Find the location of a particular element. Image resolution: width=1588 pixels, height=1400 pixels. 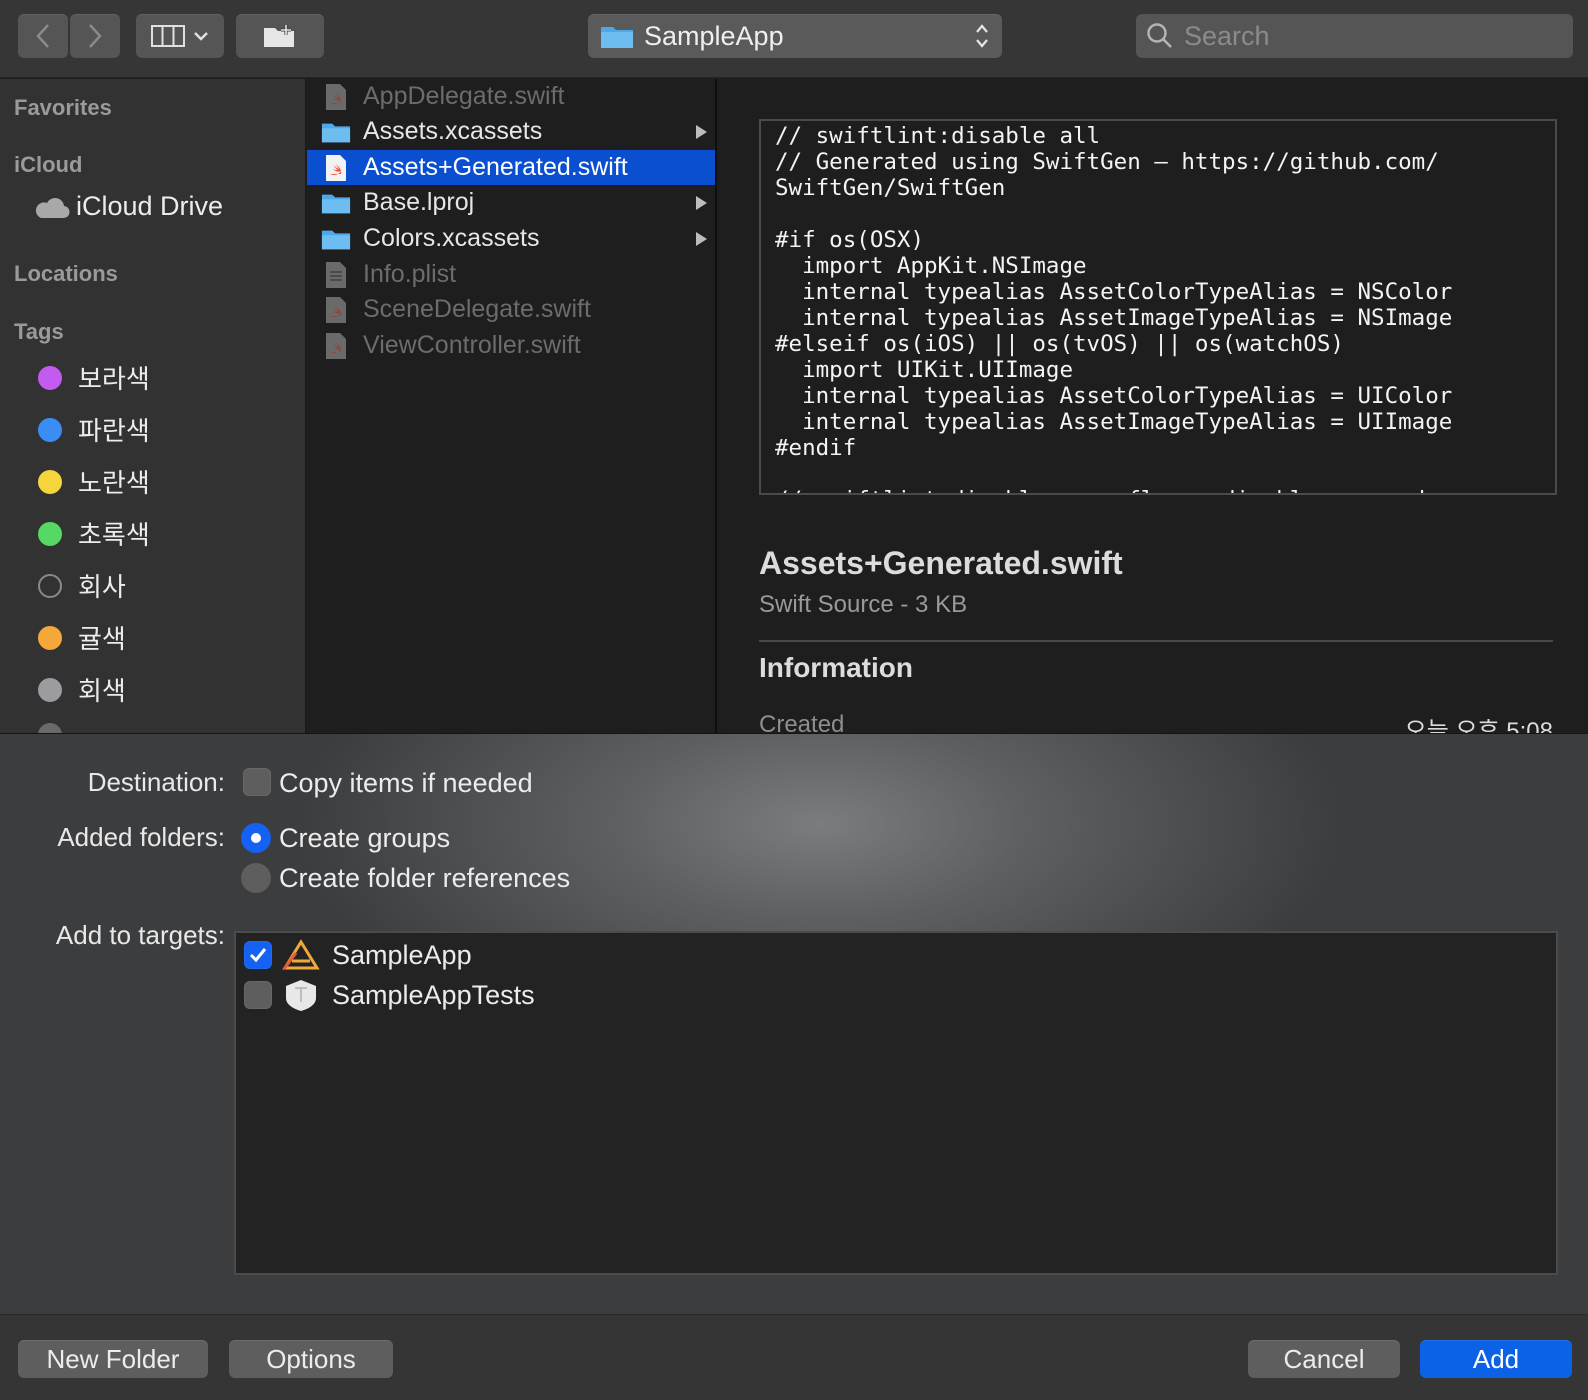

file-row-colors-xcassets: Colors.xcassets is located at coordinates (511, 238).